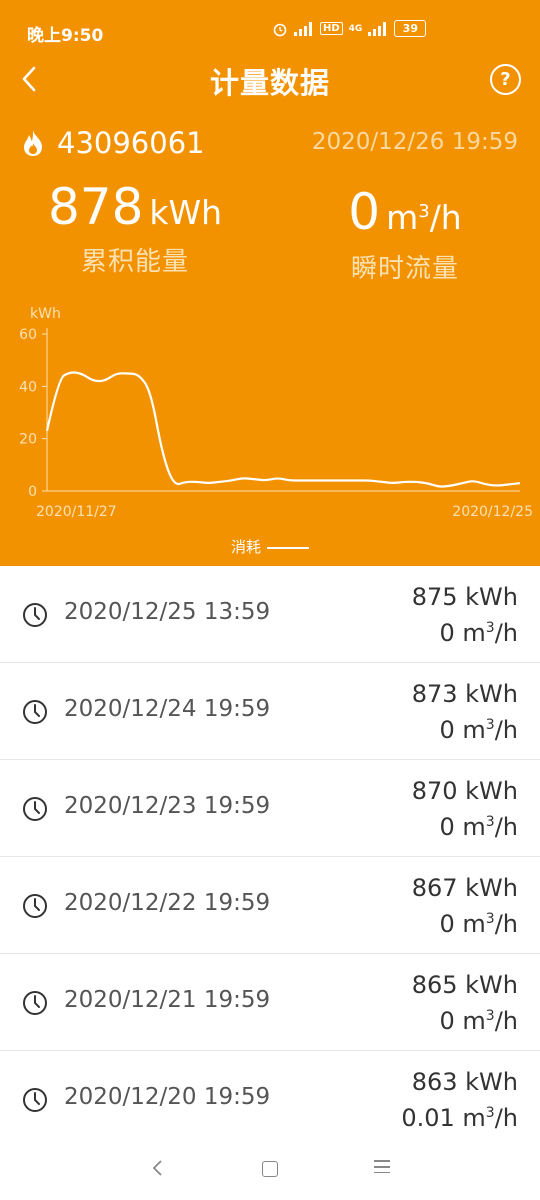  I want to click on x-start-label: 2020/11/27, so click(76, 512).